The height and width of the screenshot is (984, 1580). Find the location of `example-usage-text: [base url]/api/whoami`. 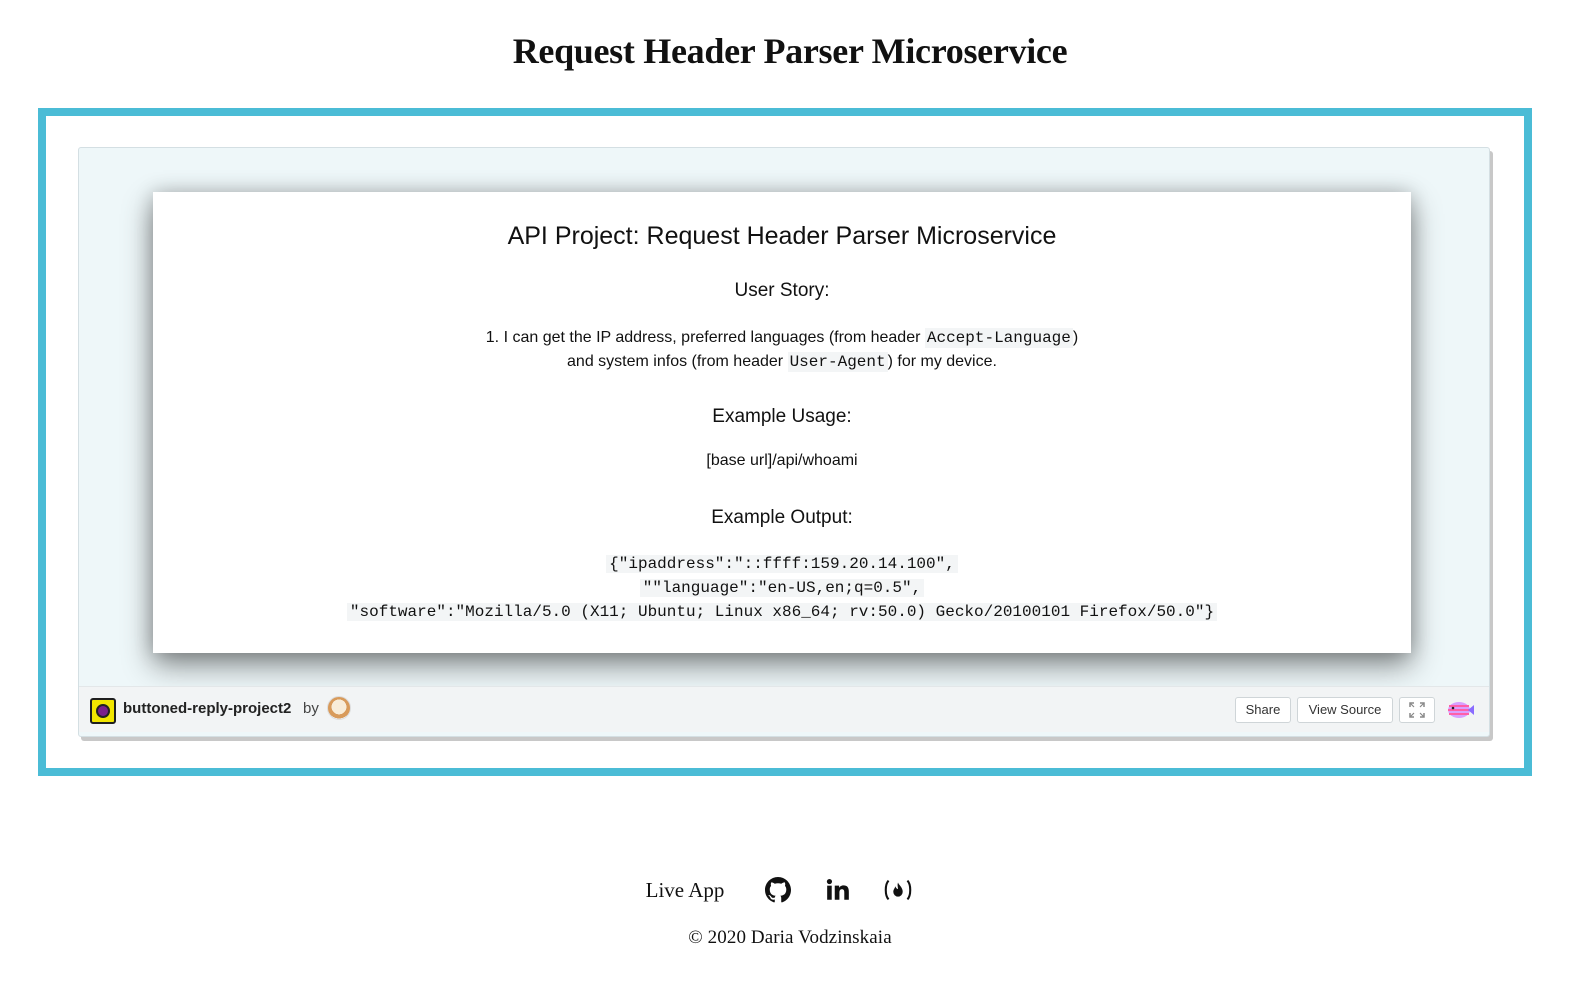

example-usage-text: [base url]/api/whoami is located at coordinates (782, 460).